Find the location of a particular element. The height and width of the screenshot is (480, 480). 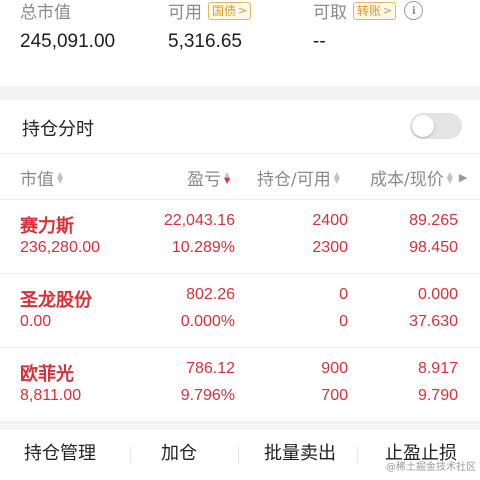

available-label-text: 可用 is located at coordinates (185, 13).